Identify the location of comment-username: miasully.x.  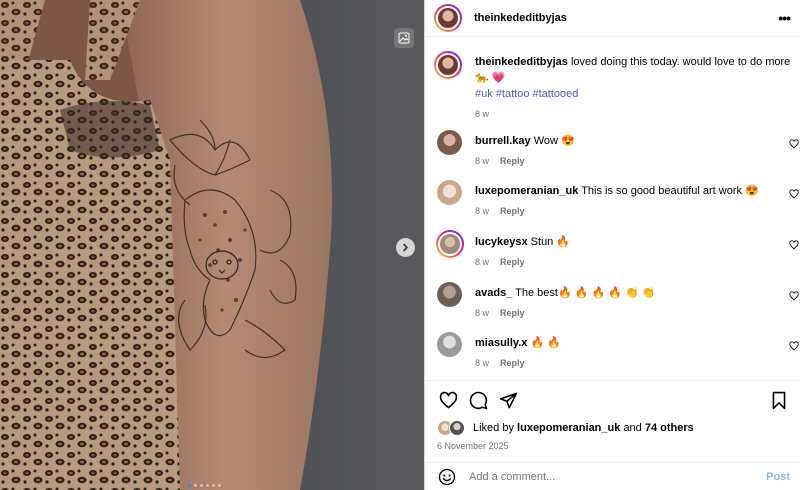
(501, 343).